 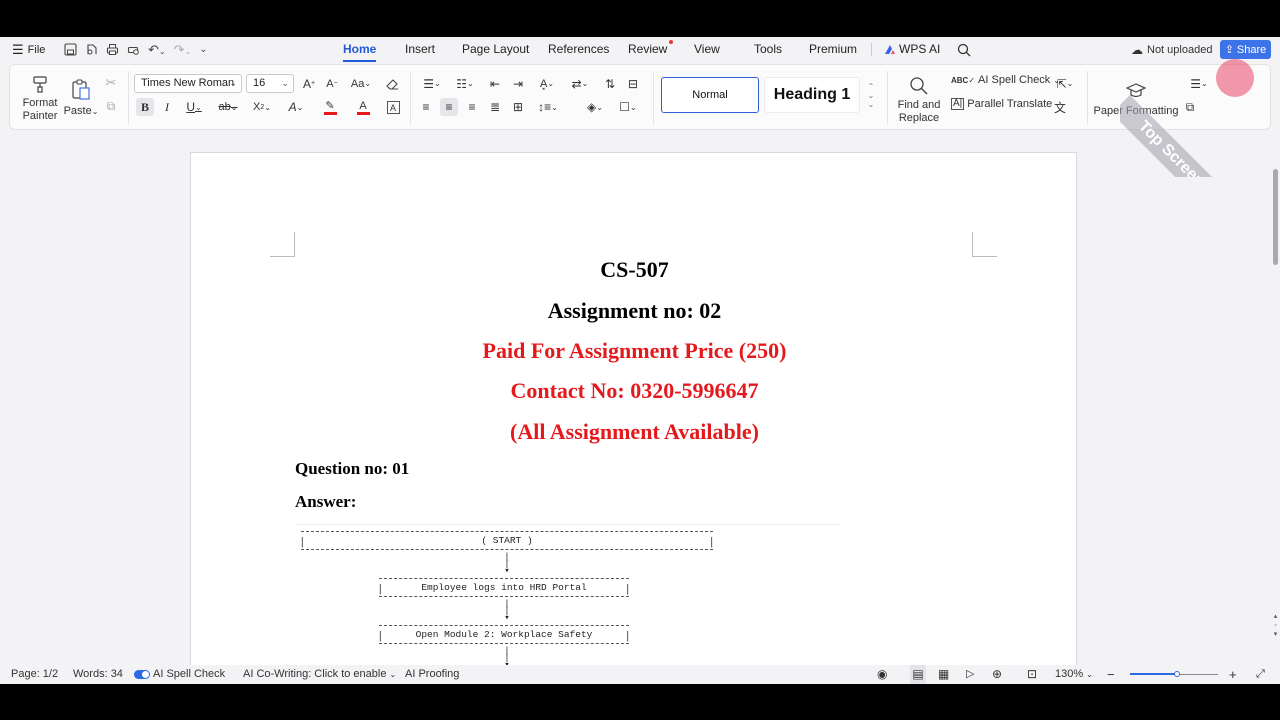 What do you see at coordinates (309, 83) in the screenshot?
I see `increase-font-icon: A +` at bounding box center [309, 83].